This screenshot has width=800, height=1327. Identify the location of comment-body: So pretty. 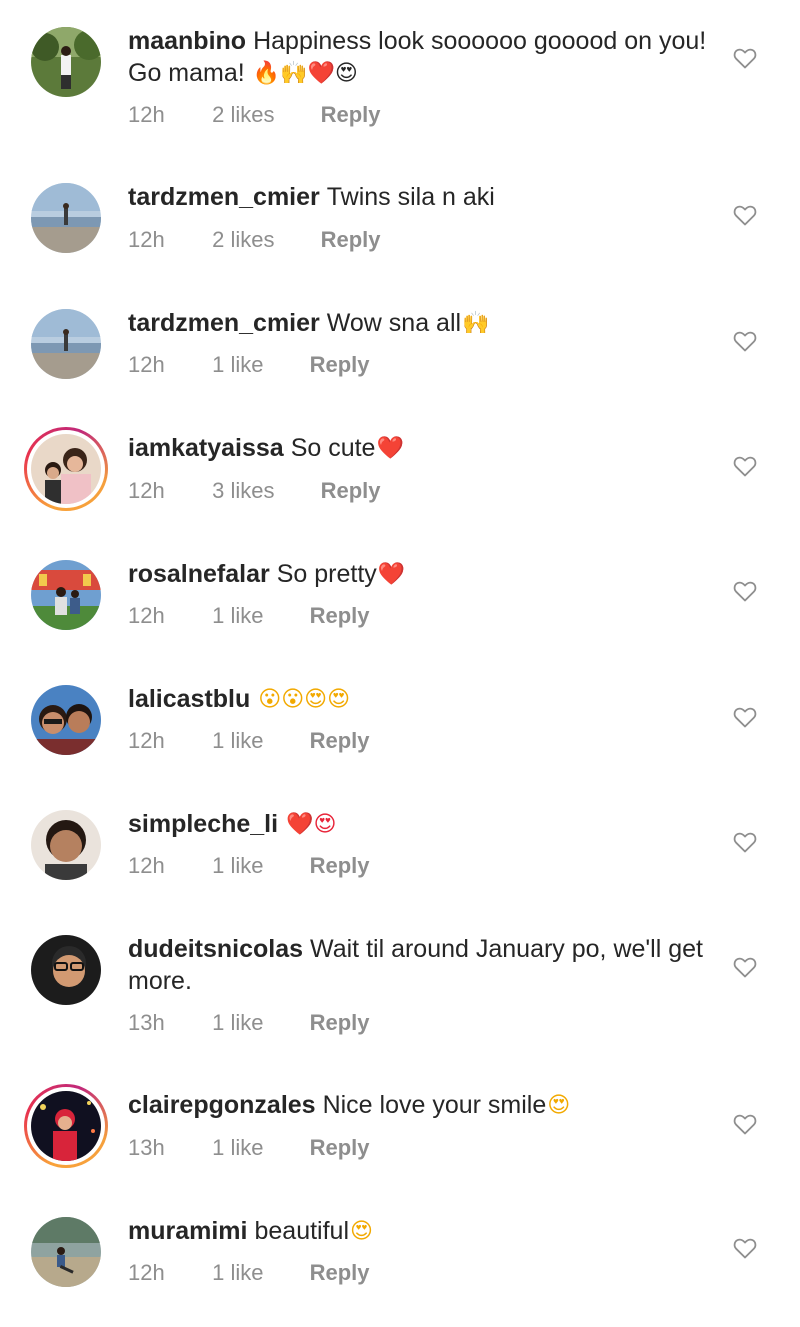
(326, 574).